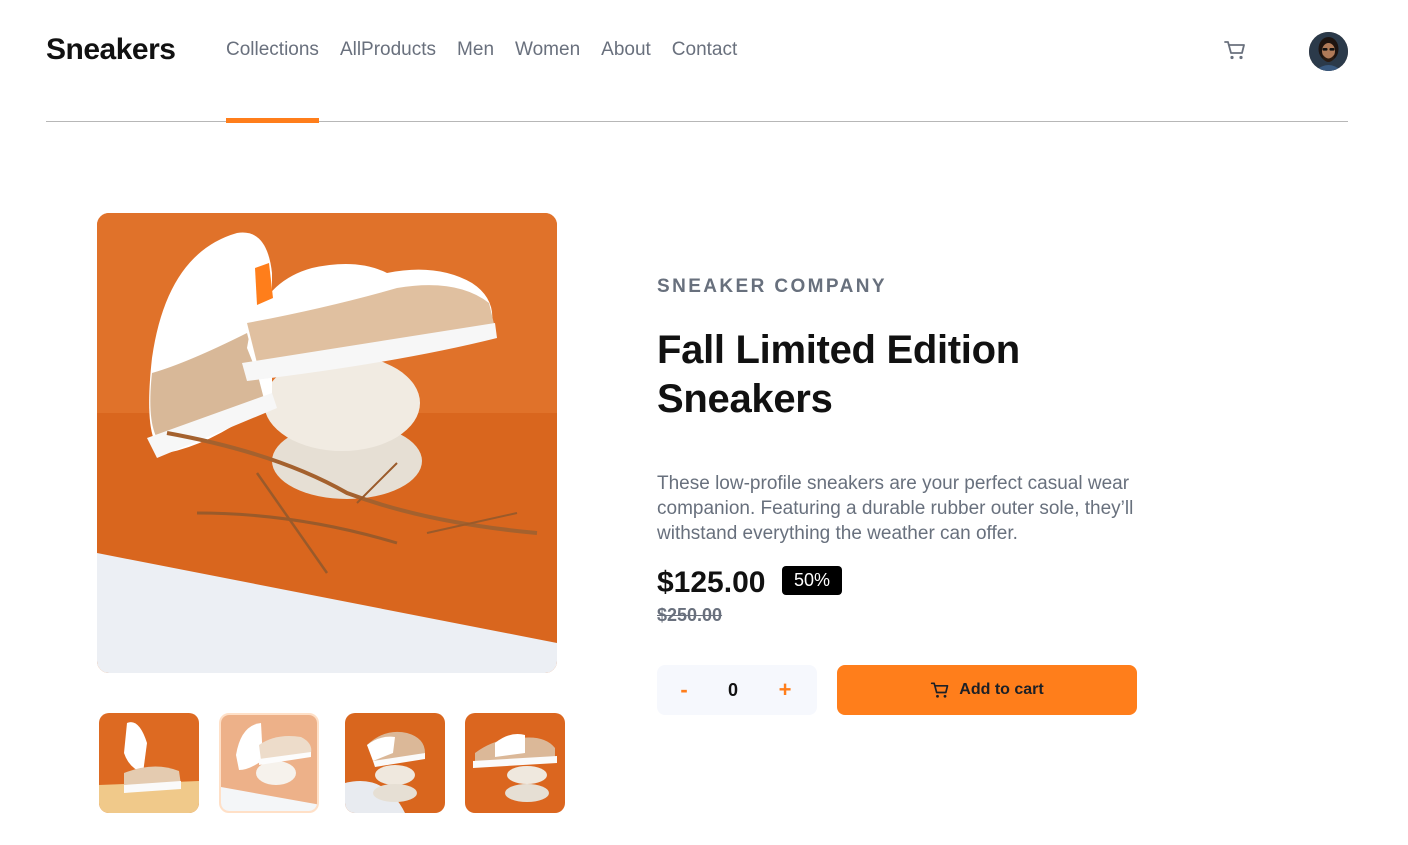 Image resolution: width=1408 pixels, height=845 pixels. Describe the element at coordinates (772, 286) in the screenshot. I see `company-label: SNEAKER COMPANY` at that location.